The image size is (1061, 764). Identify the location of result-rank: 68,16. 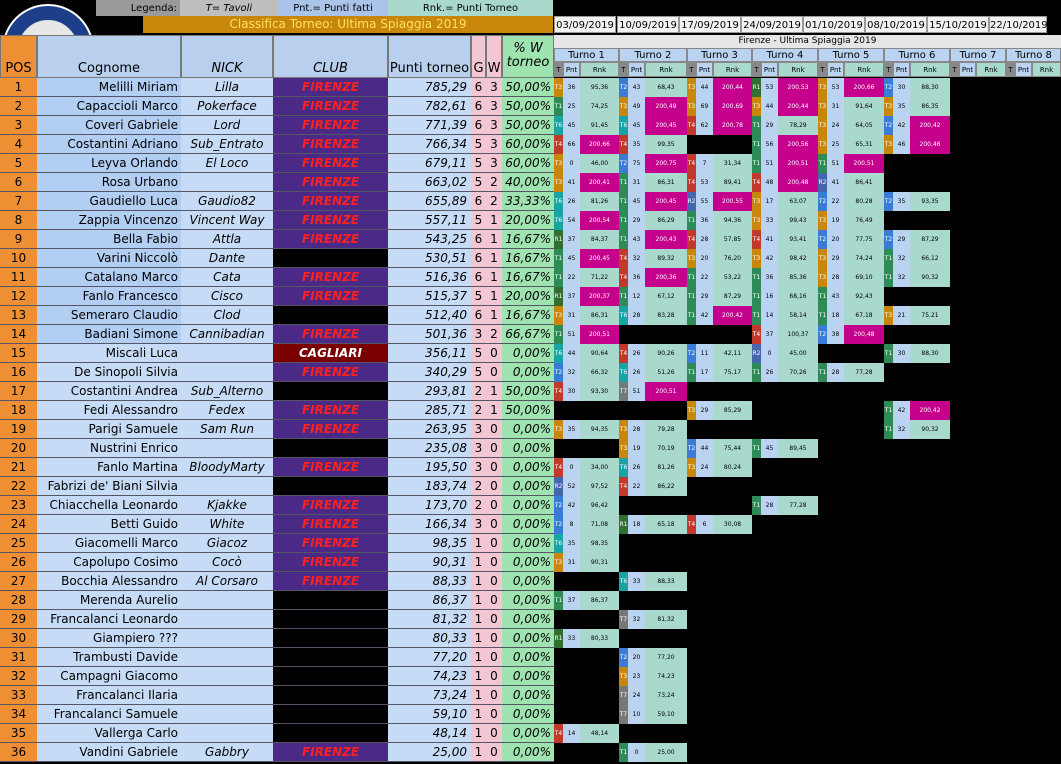
(798, 296).